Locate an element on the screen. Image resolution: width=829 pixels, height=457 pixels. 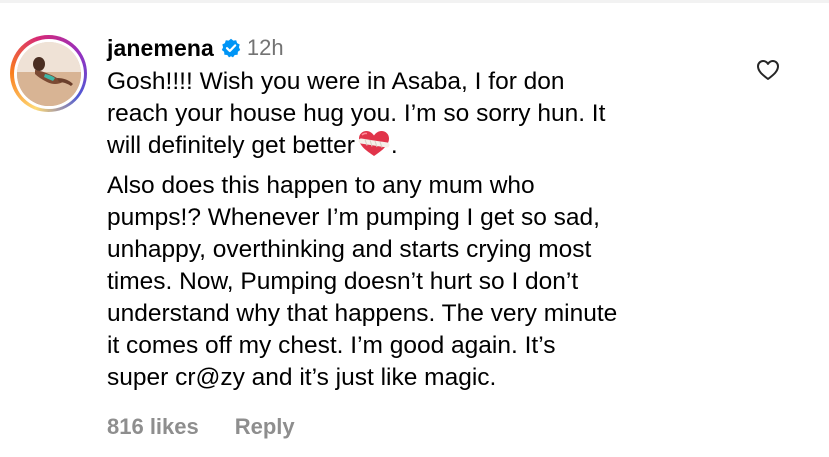
avatar-story-ring is located at coordinates (48, 73).